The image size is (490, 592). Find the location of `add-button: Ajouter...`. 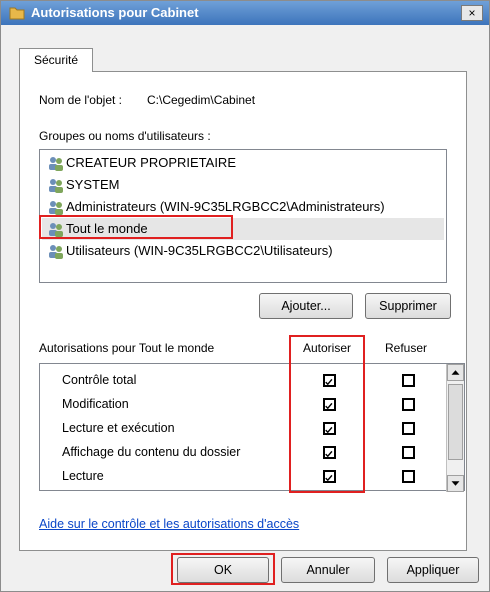

add-button: Ajouter... is located at coordinates (306, 306).